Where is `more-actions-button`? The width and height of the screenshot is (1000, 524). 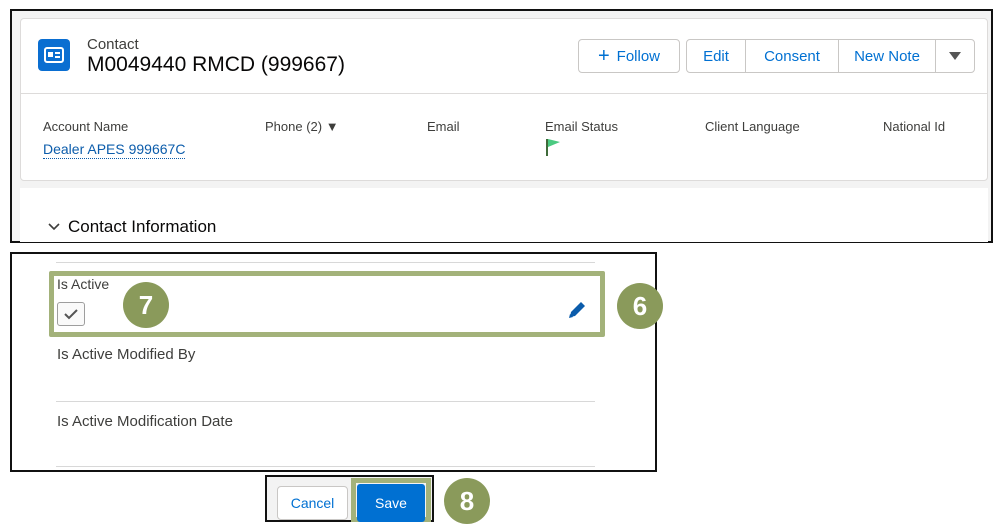
more-actions-button is located at coordinates (955, 56).